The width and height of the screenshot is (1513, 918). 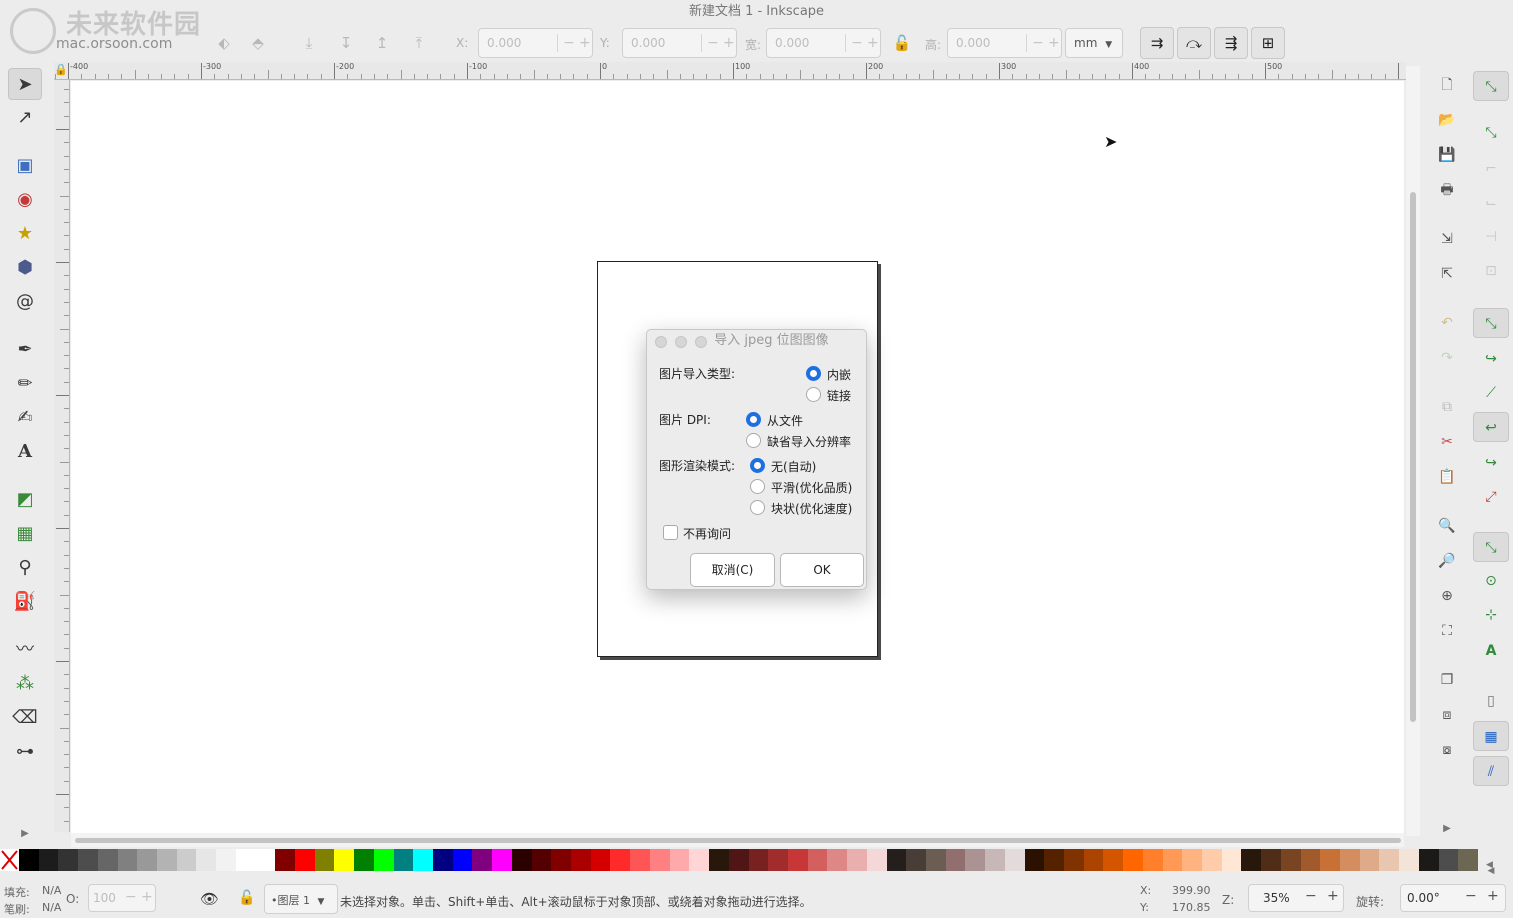 What do you see at coordinates (1493, 896) in the screenshot?
I see `rotate-increment-button: +` at bounding box center [1493, 896].